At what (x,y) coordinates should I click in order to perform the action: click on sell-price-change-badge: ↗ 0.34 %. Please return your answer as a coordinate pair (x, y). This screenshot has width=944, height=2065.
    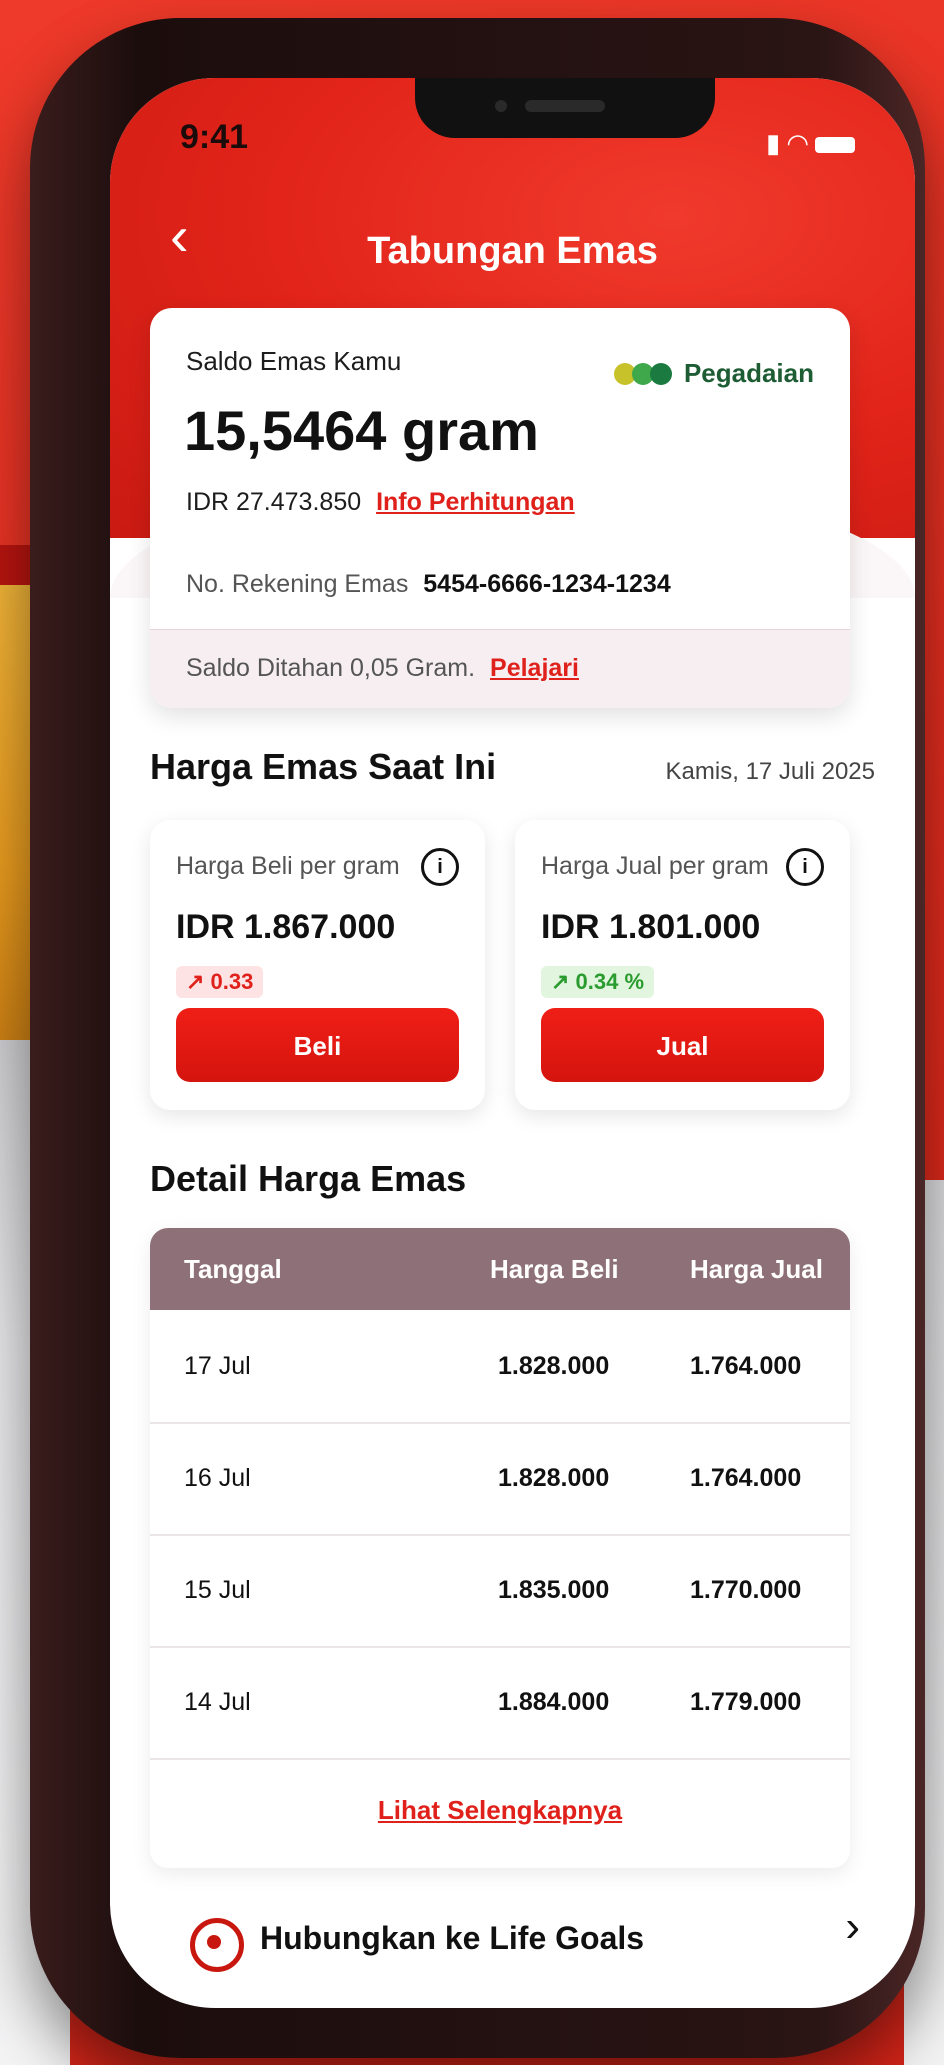
    Looking at the image, I should click on (598, 982).